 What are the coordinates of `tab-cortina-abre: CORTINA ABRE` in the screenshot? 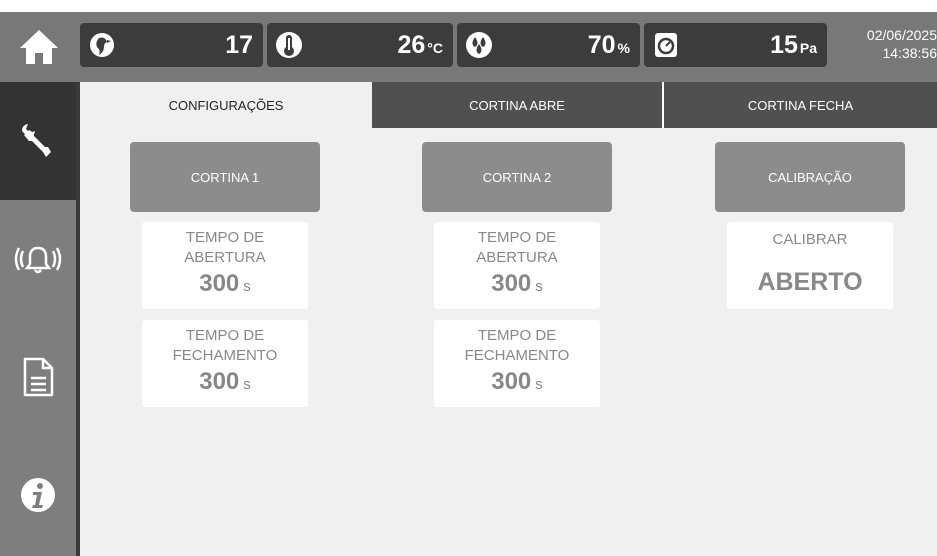 It's located at (517, 105).